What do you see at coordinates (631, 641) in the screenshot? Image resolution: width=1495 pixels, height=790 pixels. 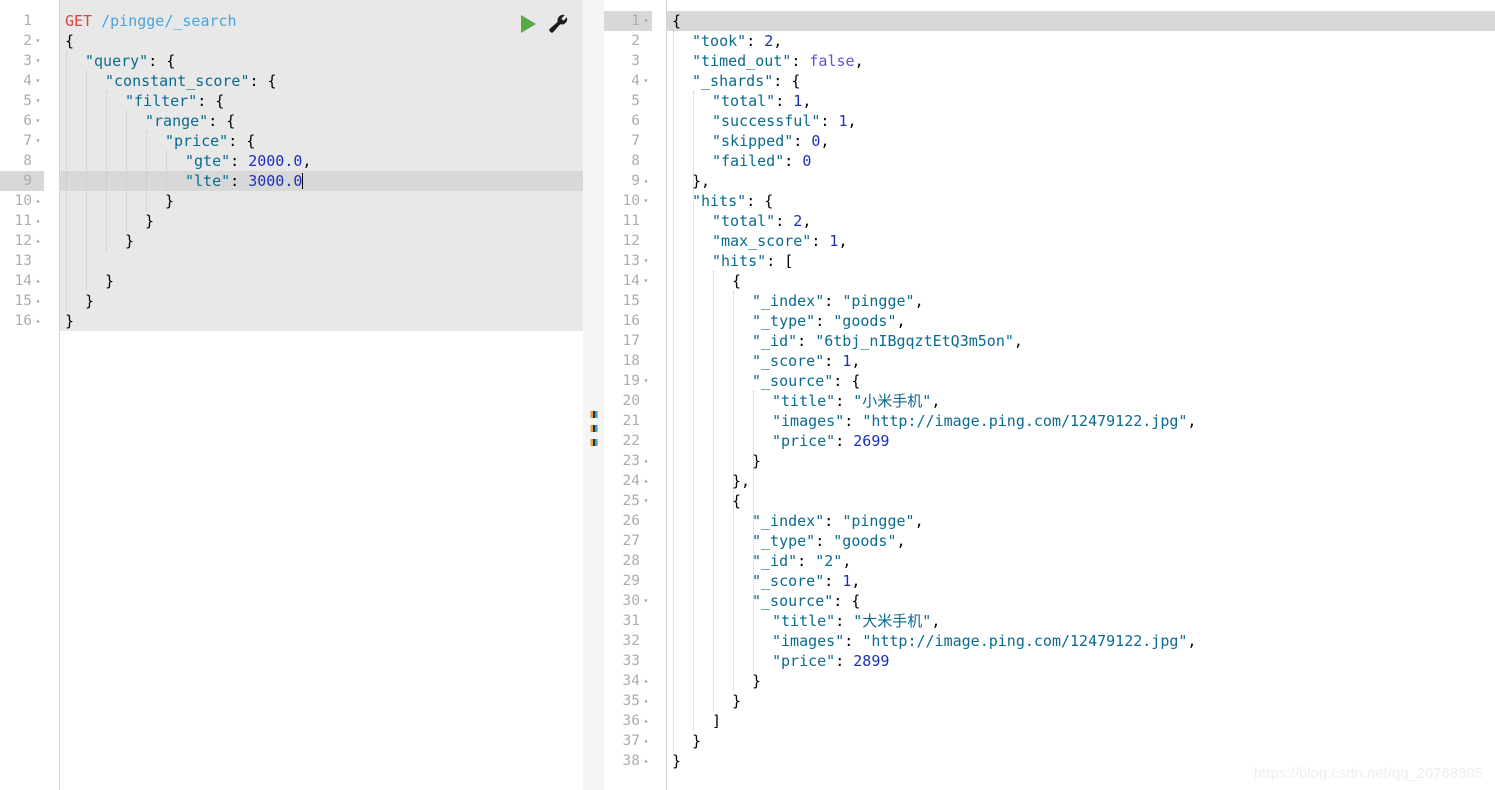 I see `line-number: 32` at bounding box center [631, 641].